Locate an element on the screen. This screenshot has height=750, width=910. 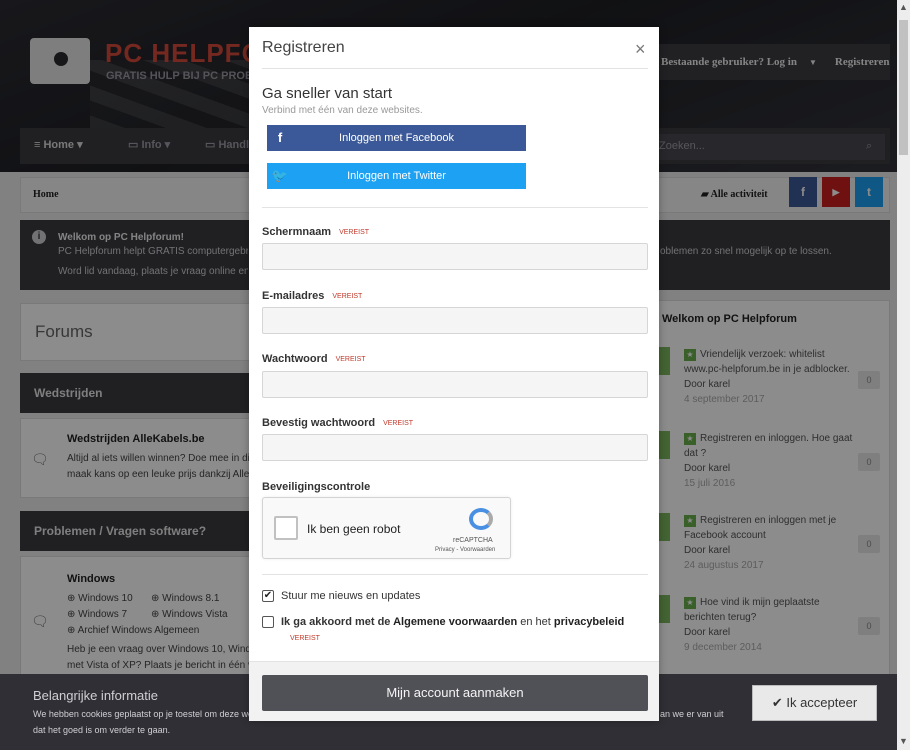
cookie-title: Belangrijke informatie is located at coordinates (96, 695).